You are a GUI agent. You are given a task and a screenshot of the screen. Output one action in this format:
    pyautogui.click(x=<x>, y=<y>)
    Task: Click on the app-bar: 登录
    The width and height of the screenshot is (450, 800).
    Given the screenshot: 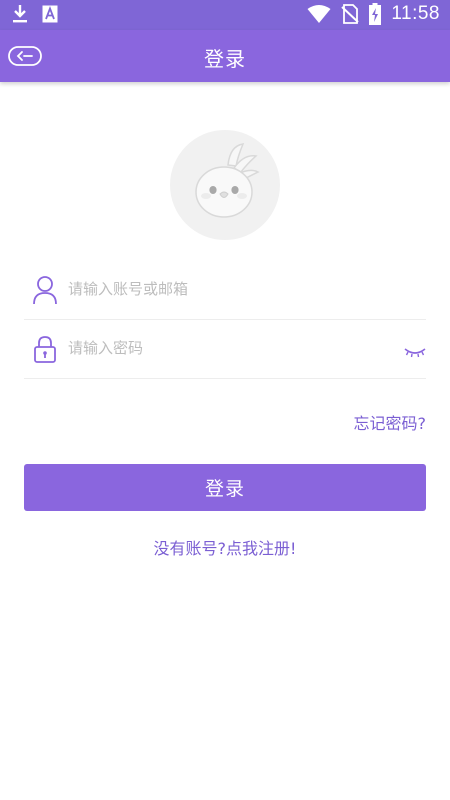 What is the action you would take?
    pyautogui.click(x=225, y=56)
    